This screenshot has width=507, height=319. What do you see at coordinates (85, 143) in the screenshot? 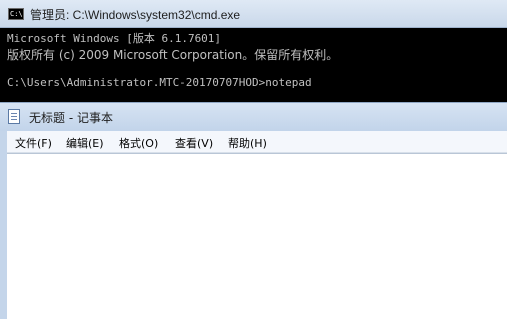
I see `menu-edit: 编辑(E)` at bounding box center [85, 143].